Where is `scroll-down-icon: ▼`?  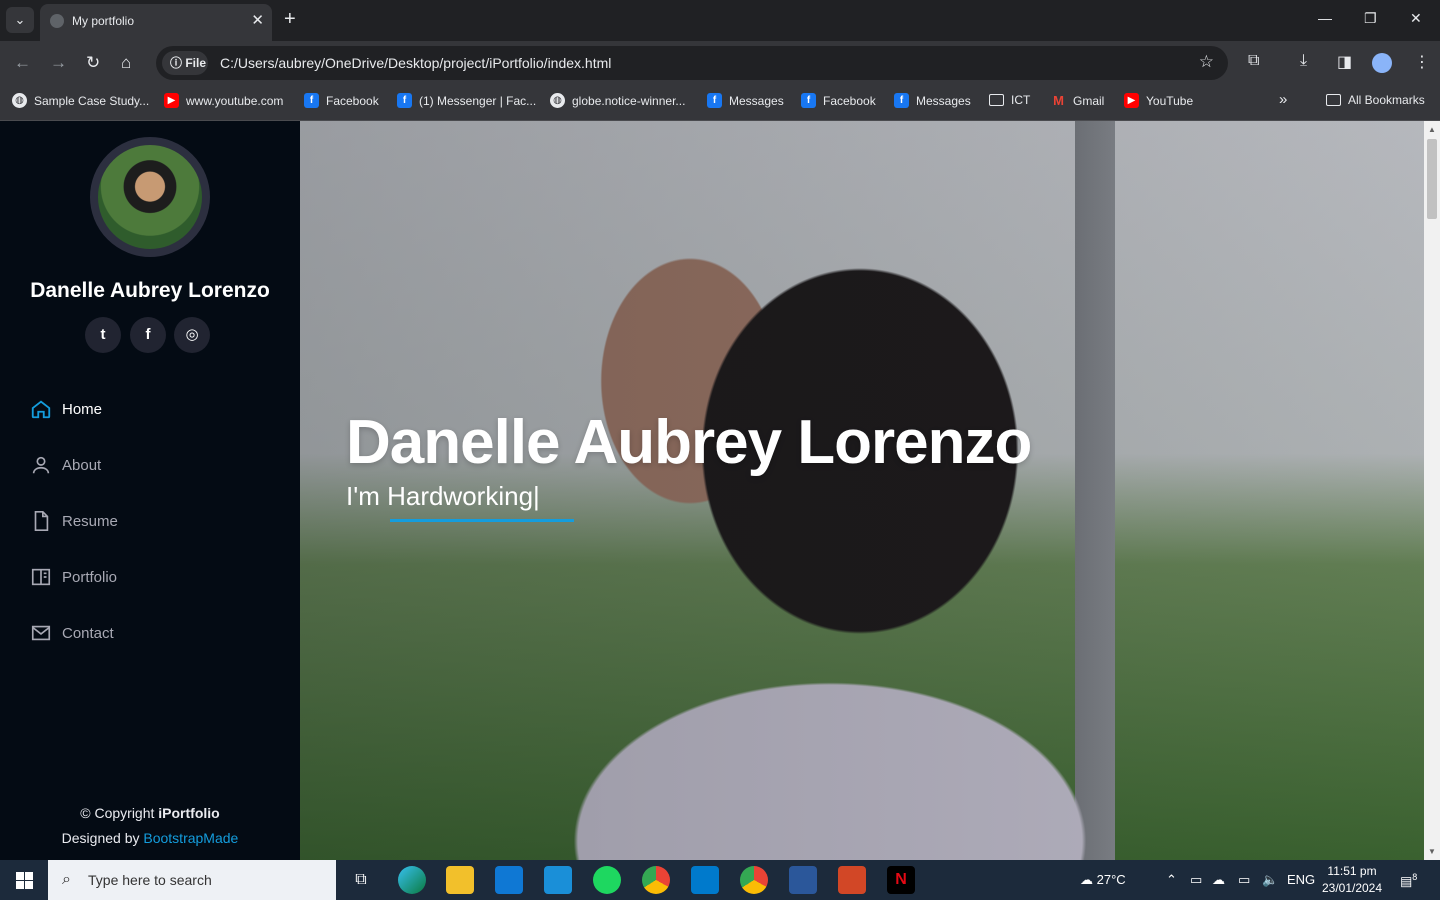 scroll-down-icon: ▼ is located at coordinates (1432, 851).